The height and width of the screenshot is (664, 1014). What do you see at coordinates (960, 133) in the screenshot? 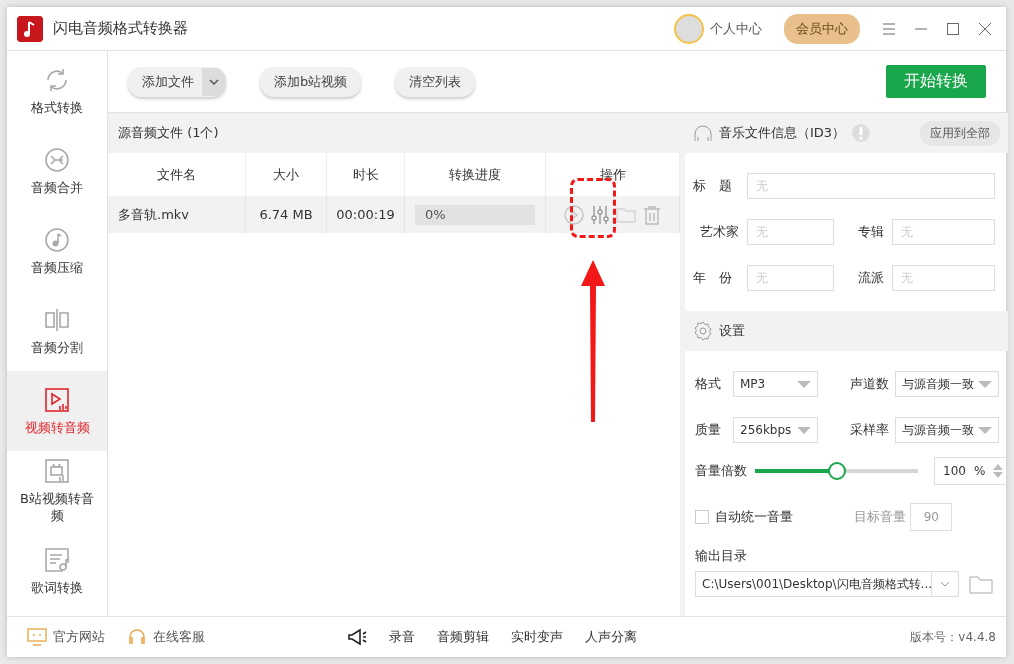
I see `apply-all-button: 应用到全部` at bounding box center [960, 133].